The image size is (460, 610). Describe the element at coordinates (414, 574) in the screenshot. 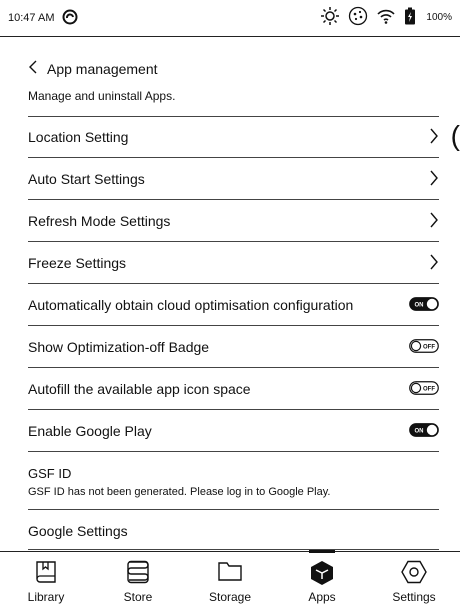

I see `settings-hexagon-icon` at that location.